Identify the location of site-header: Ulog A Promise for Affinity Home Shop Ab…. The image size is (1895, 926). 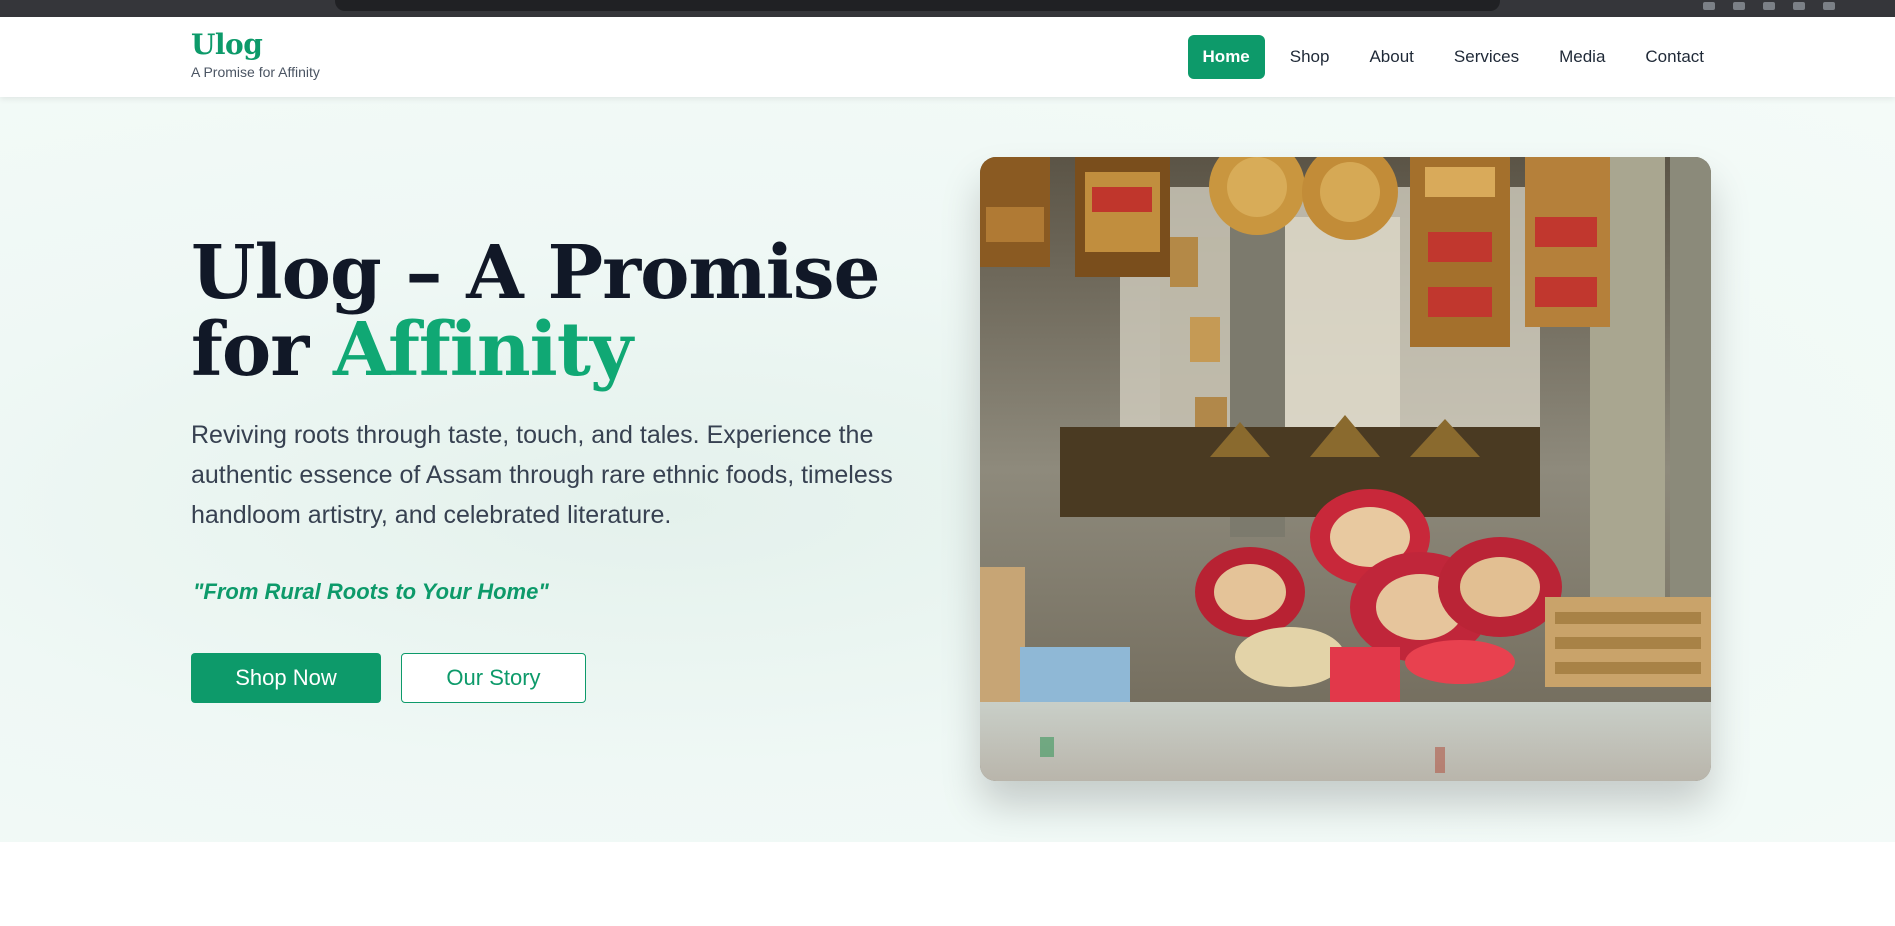
(947, 57).